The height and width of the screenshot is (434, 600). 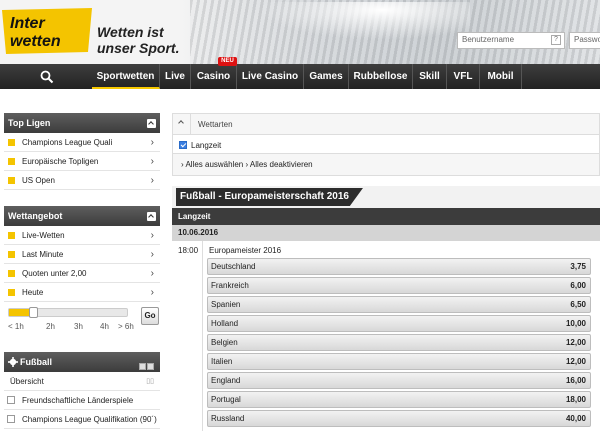 I want to click on wettangebot-header: Wettangebot, so click(x=82, y=216).